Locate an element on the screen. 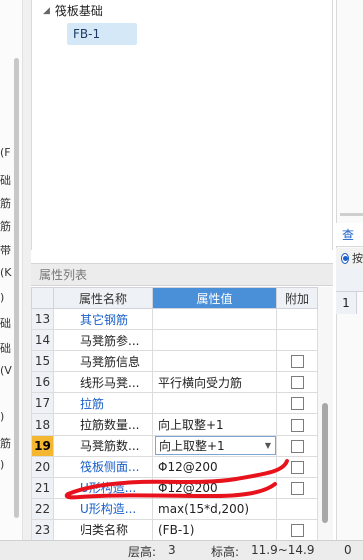  table-row: 22 U形构造... max(15*d,200) is located at coordinates (174, 508).